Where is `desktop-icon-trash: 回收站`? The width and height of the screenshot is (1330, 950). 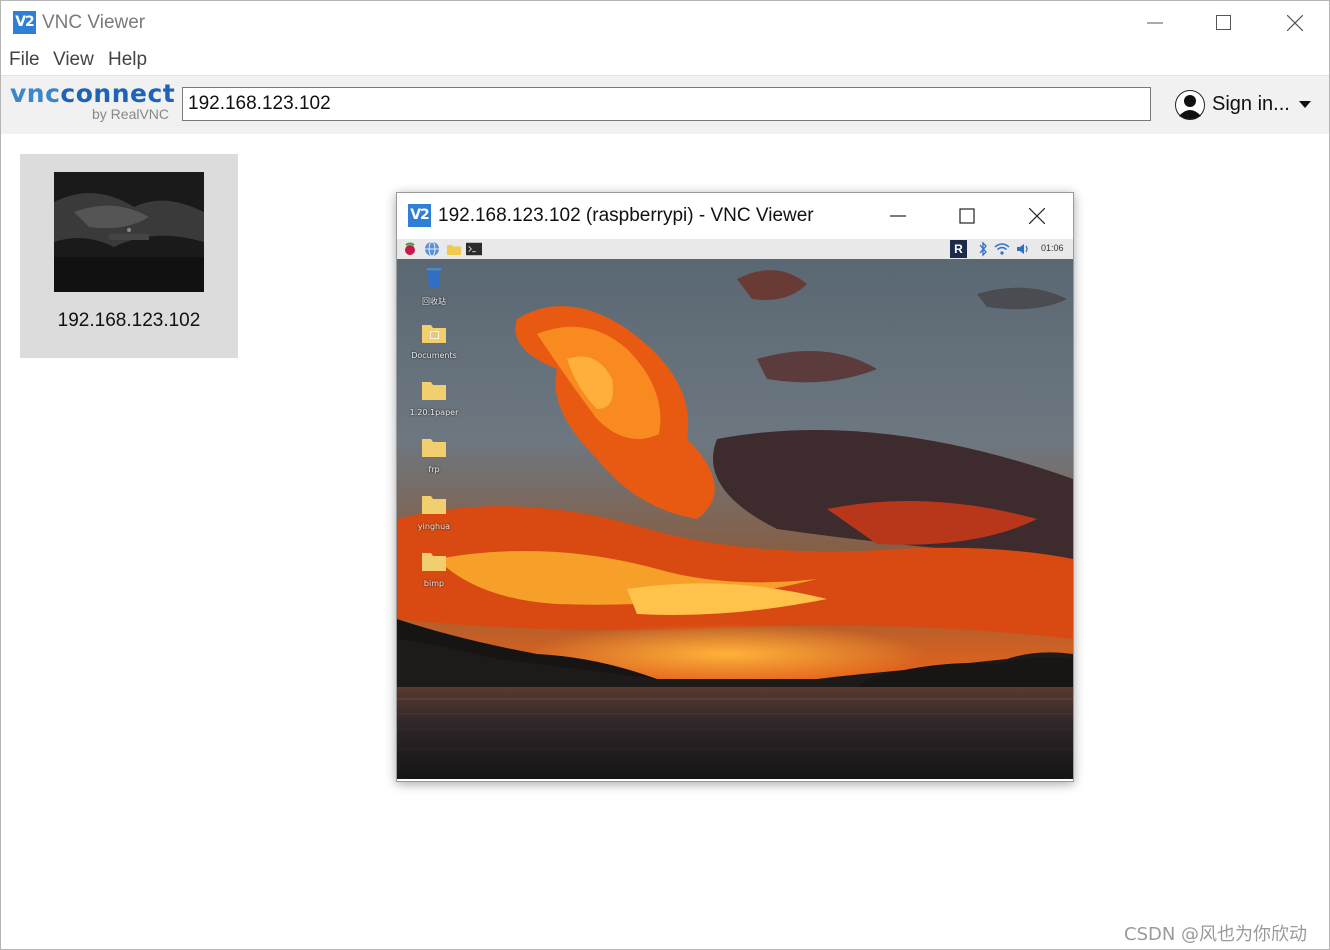
desktop-icon-trash: 回收站 is located at coordinates (434, 286).